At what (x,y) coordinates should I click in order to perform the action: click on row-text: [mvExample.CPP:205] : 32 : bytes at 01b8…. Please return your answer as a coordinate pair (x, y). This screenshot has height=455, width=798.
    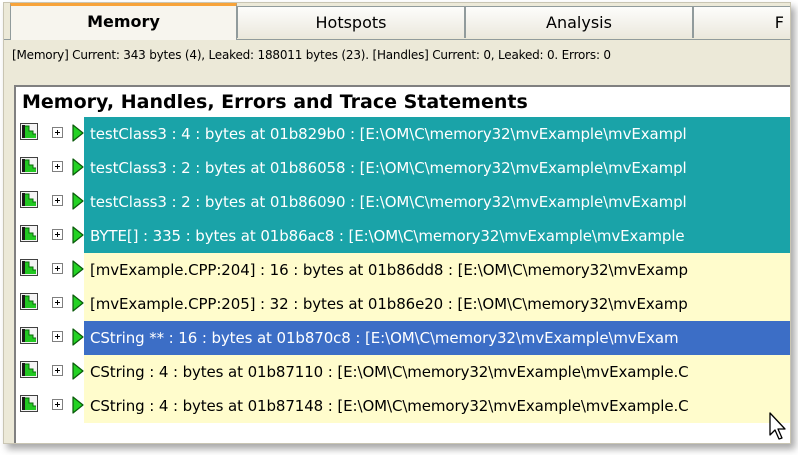
    Looking at the image, I should click on (437, 304).